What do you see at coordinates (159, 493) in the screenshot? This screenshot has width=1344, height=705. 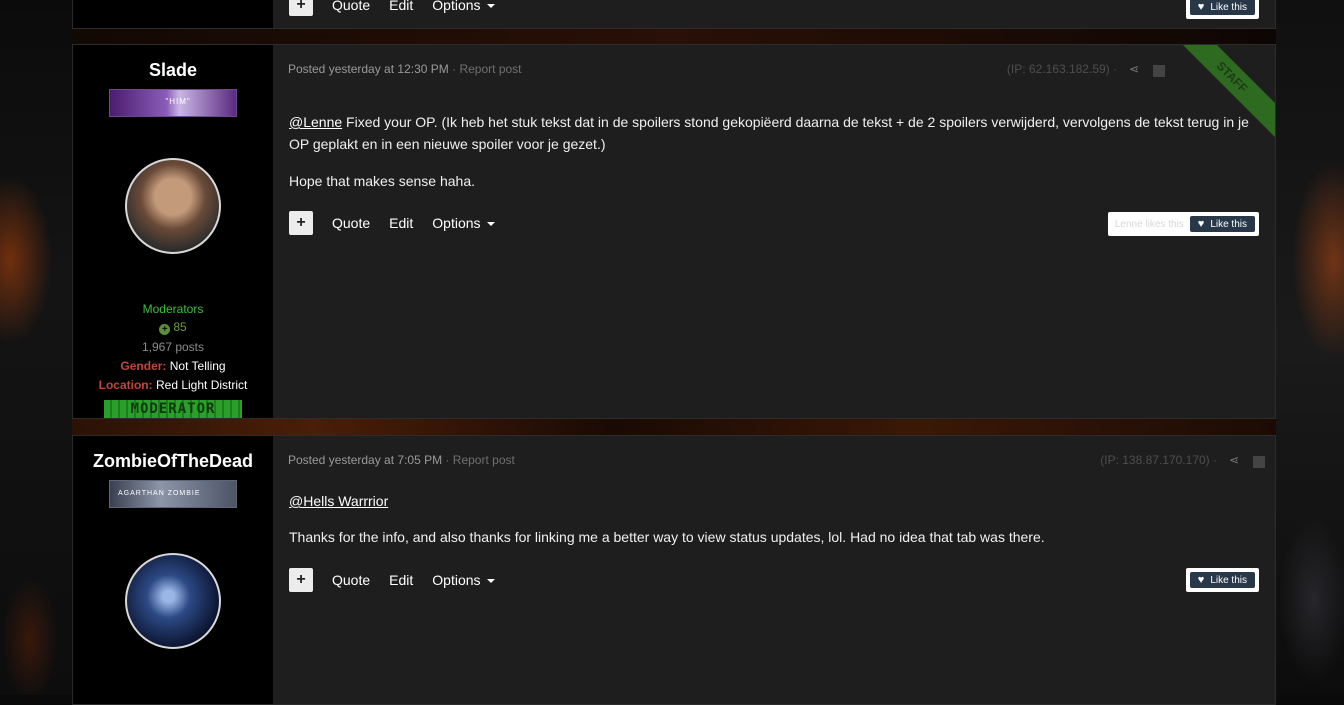 I see `rank-tag: AGARTHAN ZOMBIE` at bounding box center [159, 493].